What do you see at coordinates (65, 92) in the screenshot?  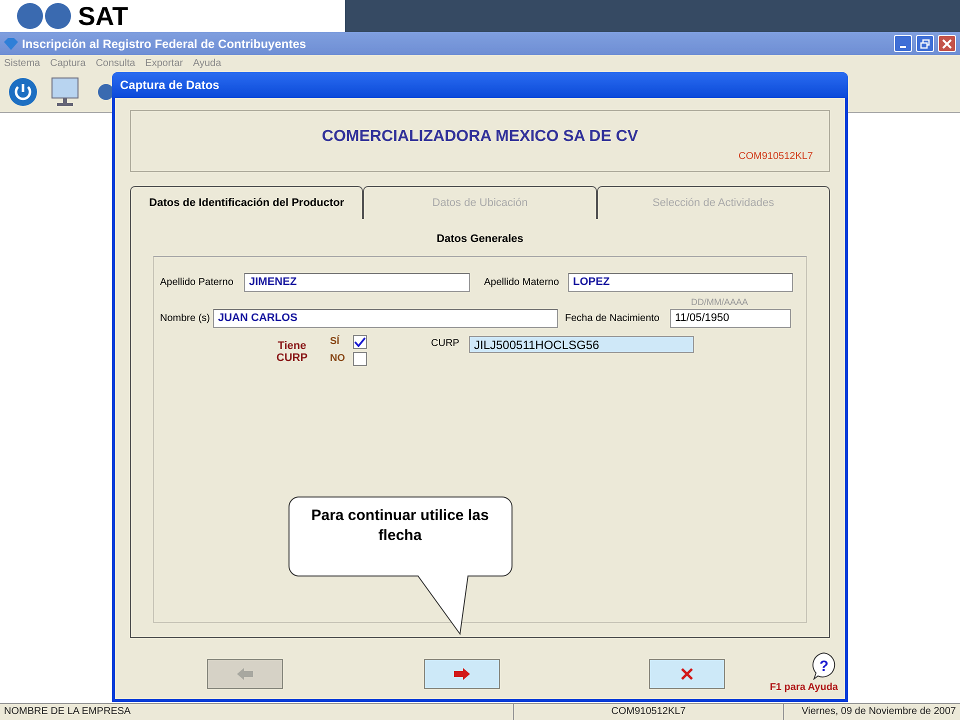 I see `monitor-icon` at bounding box center [65, 92].